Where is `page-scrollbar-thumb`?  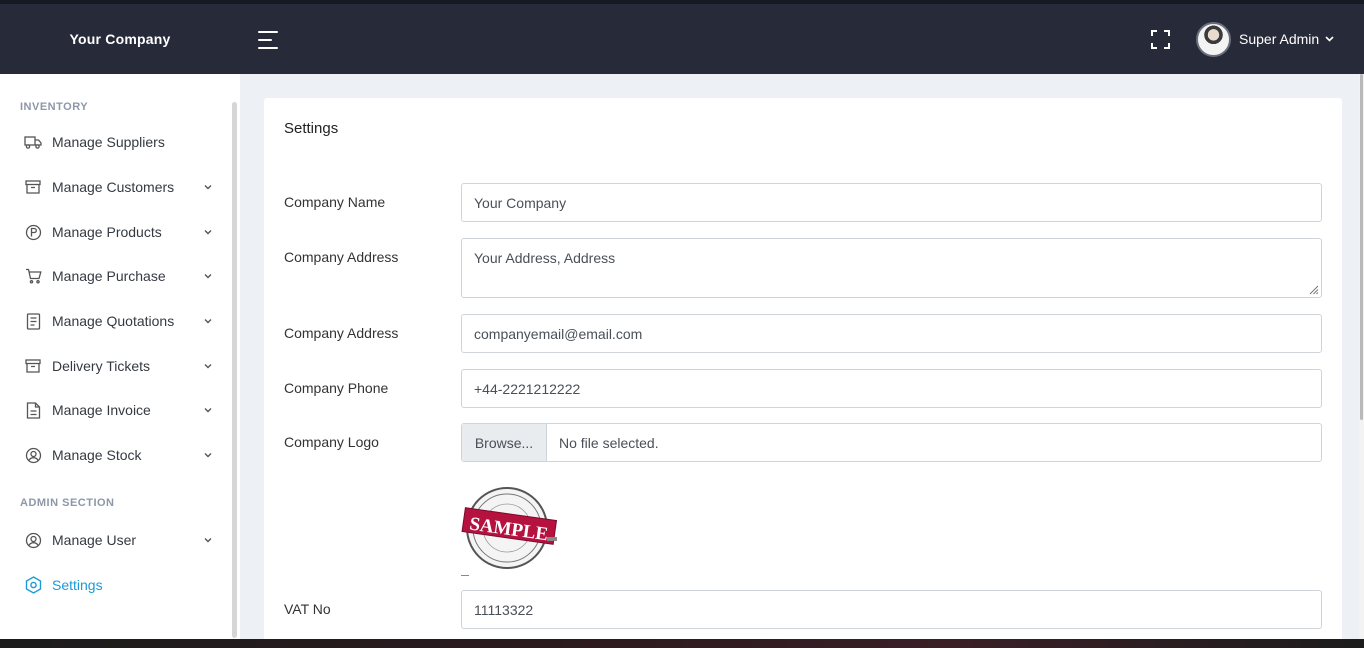 page-scrollbar-thumb is located at coordinates (1361, 247).